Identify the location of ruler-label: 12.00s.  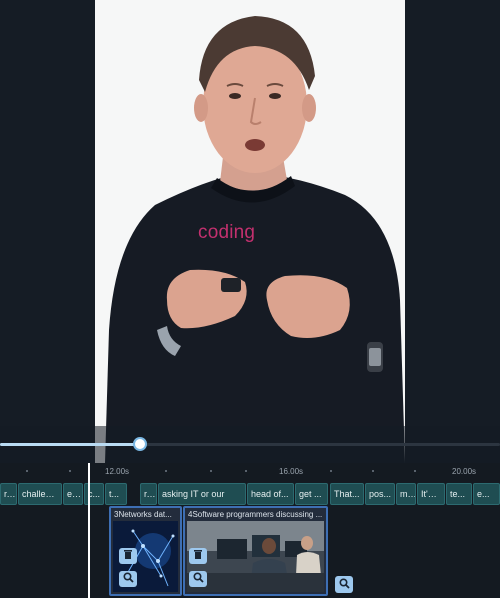
(117, 471).